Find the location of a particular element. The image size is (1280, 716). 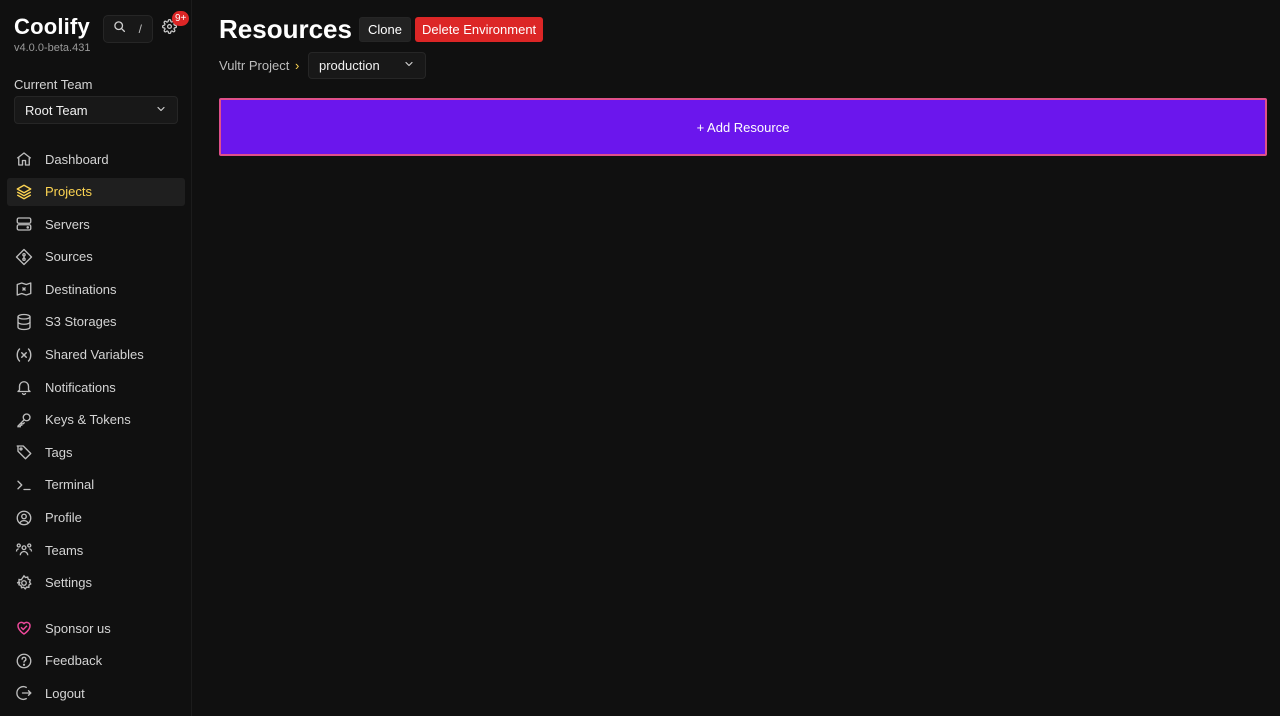

sidebar-bottom-nav: Sponsor us Feedback Logout is located at coordinates (96, 663).